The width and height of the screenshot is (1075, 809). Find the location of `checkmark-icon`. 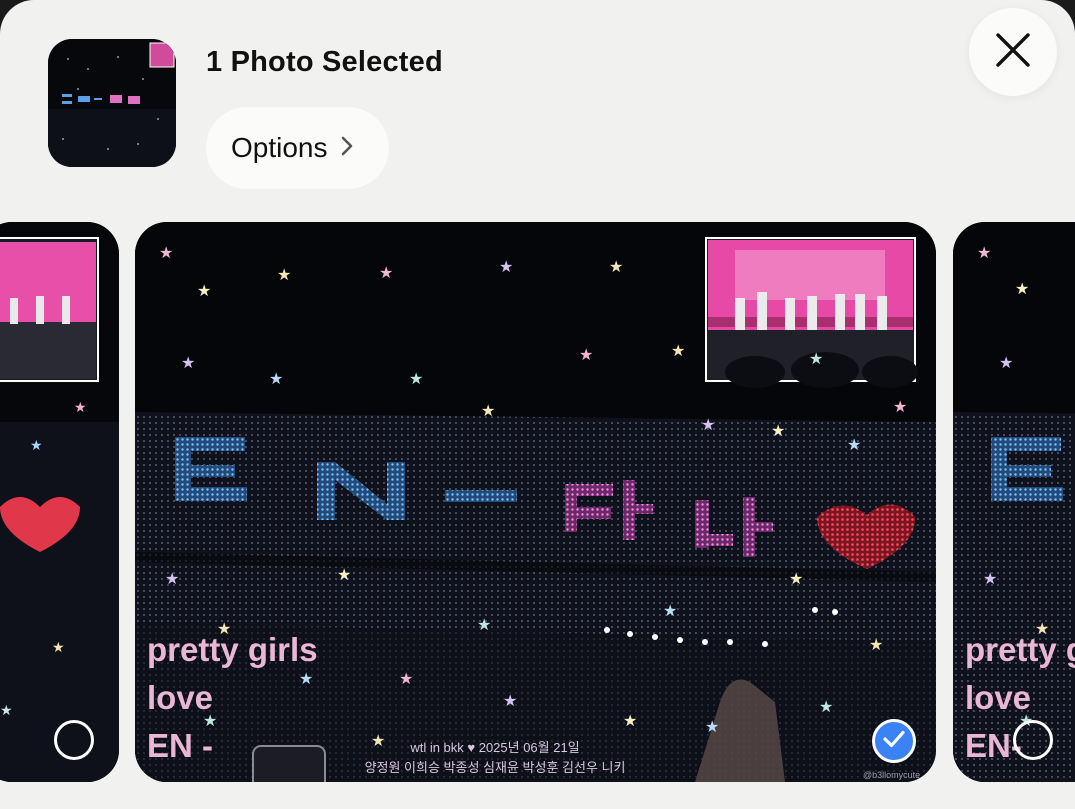

checkmark-icon is located at coordinates (894, 741).